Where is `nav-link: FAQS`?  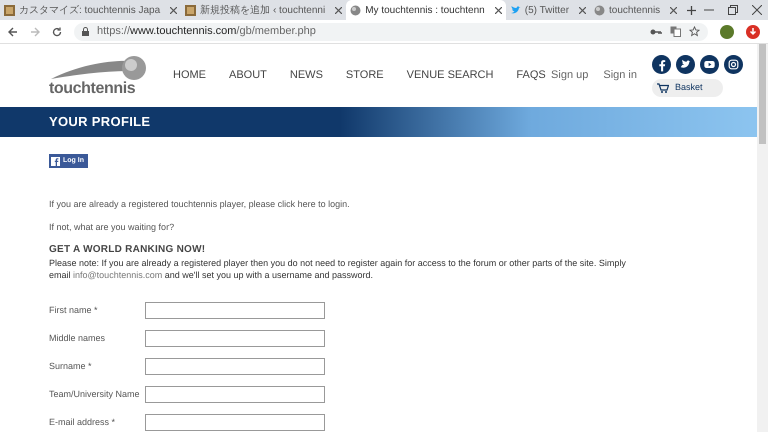
nav-link: FAQS is located at coordinates (531, 75).